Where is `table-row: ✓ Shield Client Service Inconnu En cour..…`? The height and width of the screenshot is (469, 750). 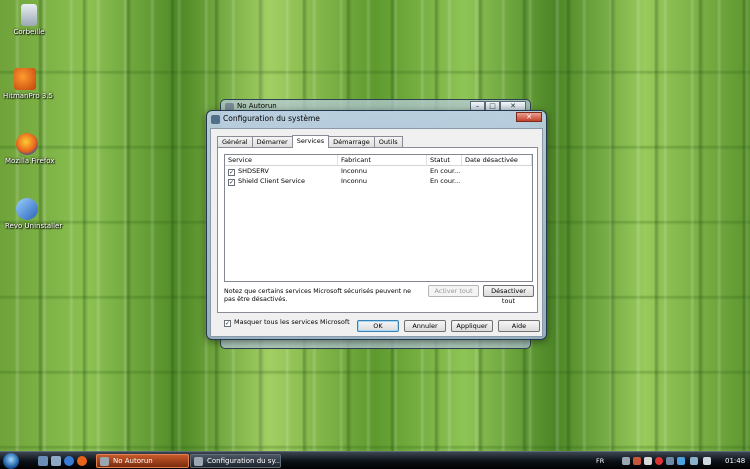
table-row: ✓ Shield Client Service Inconnu En cour..… is located at coordinates (378, 181).